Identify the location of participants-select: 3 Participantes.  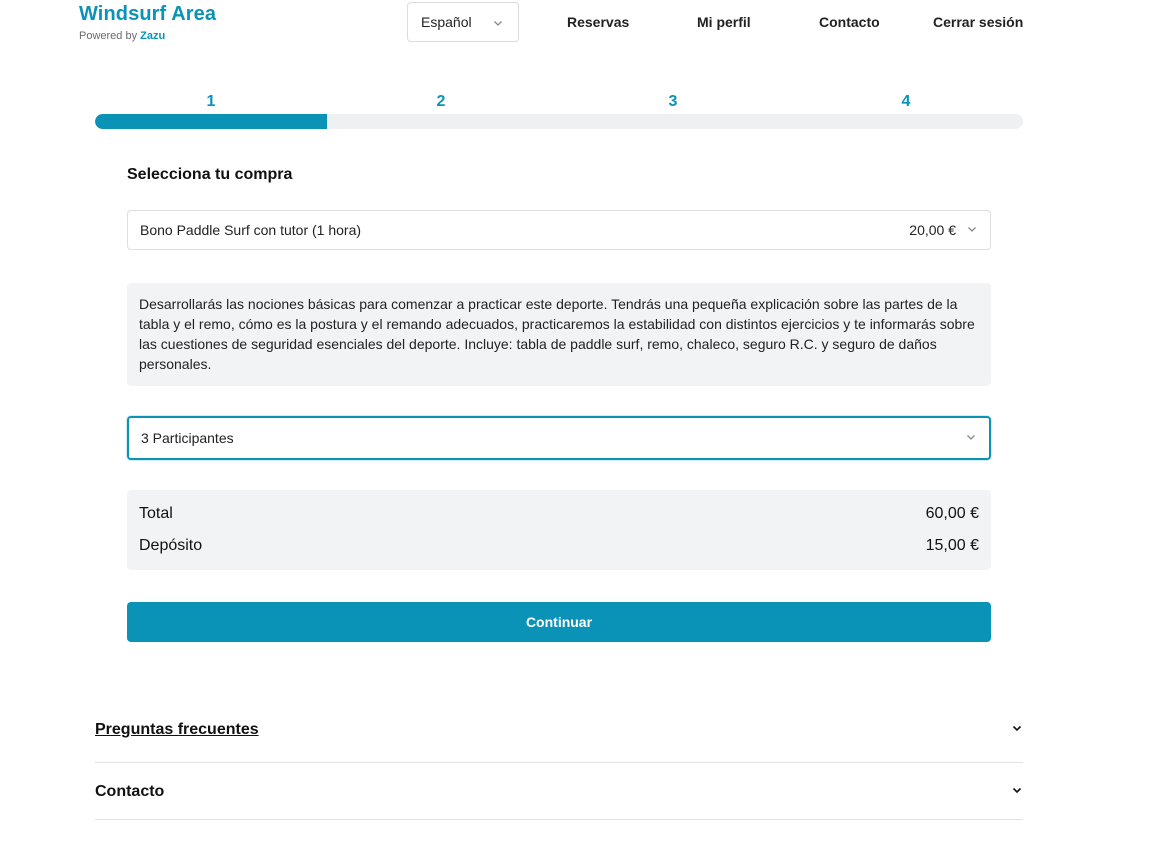
(559, 438).